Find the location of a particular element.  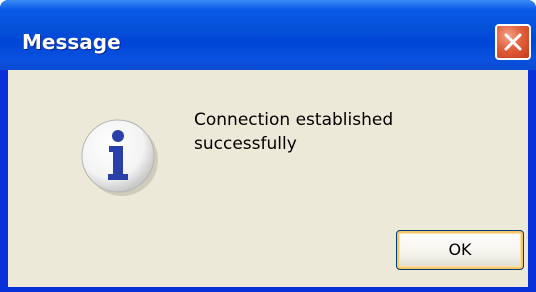

window-title: Message is located at coordinates (71, 42).